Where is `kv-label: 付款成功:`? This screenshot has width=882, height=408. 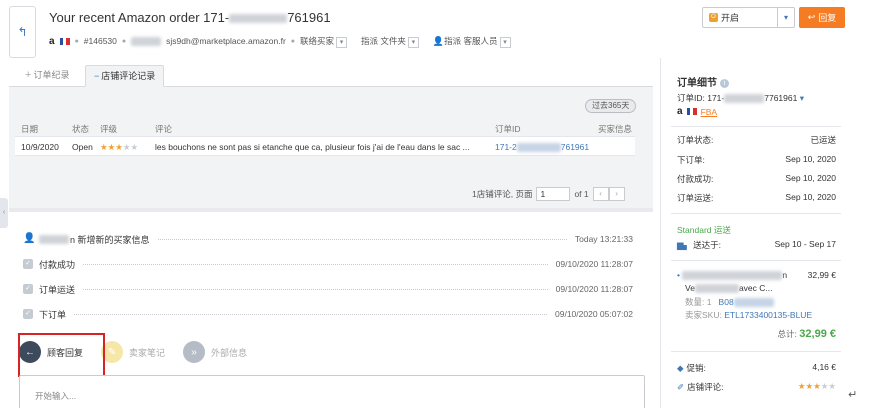 kv-label: 付款成功: is located at coordinates (695, 179).